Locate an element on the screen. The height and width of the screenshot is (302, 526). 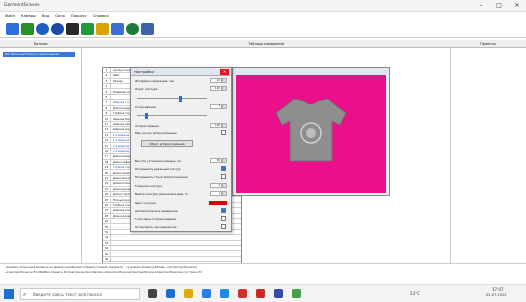
show-contour-label: Показывать реальный контур is located at coordinates (158, 169).